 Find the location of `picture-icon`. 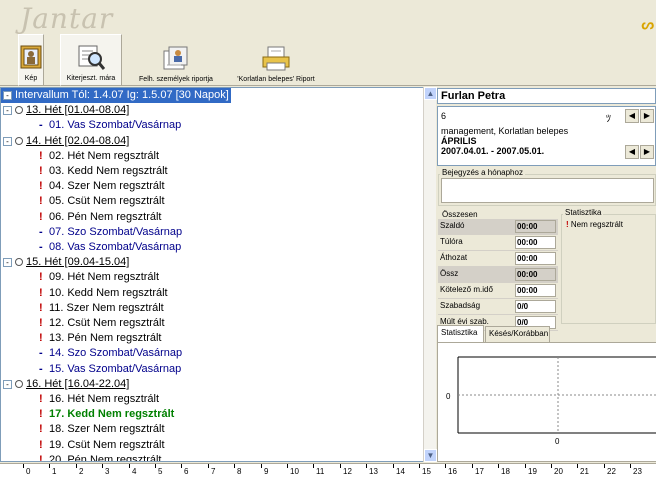

picture-icon is located at coordinates (31, 57).